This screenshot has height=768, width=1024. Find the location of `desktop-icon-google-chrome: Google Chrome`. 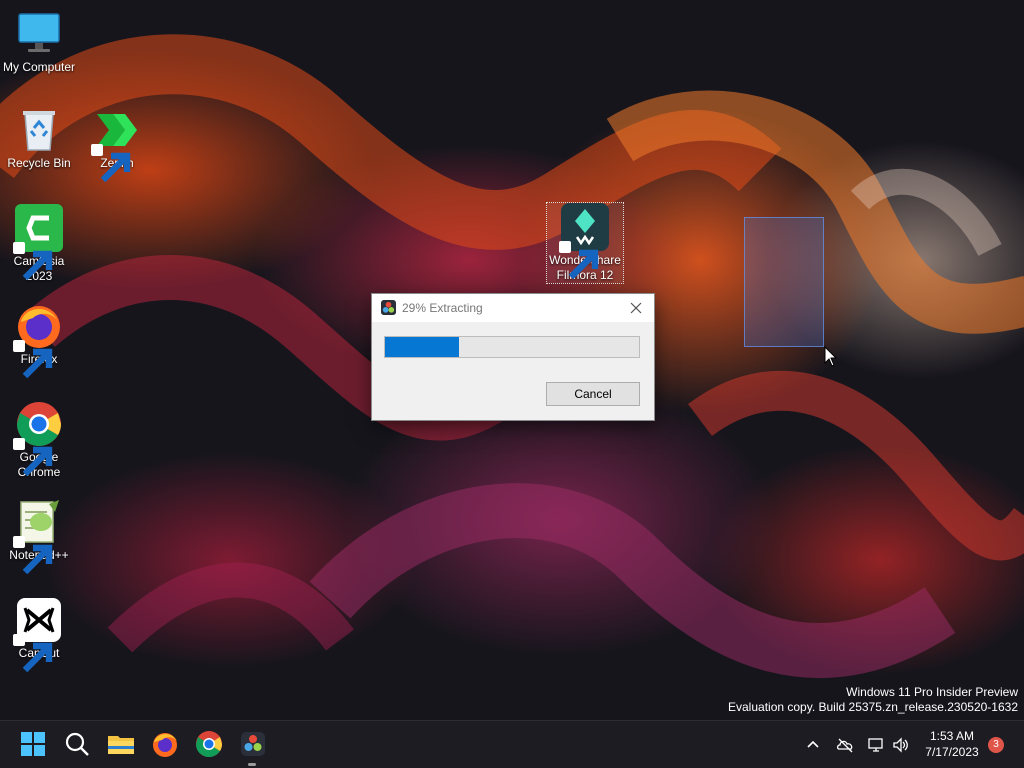

desktop-icon-google-chrome: Google Chrome is located at coordinates (39, 440).